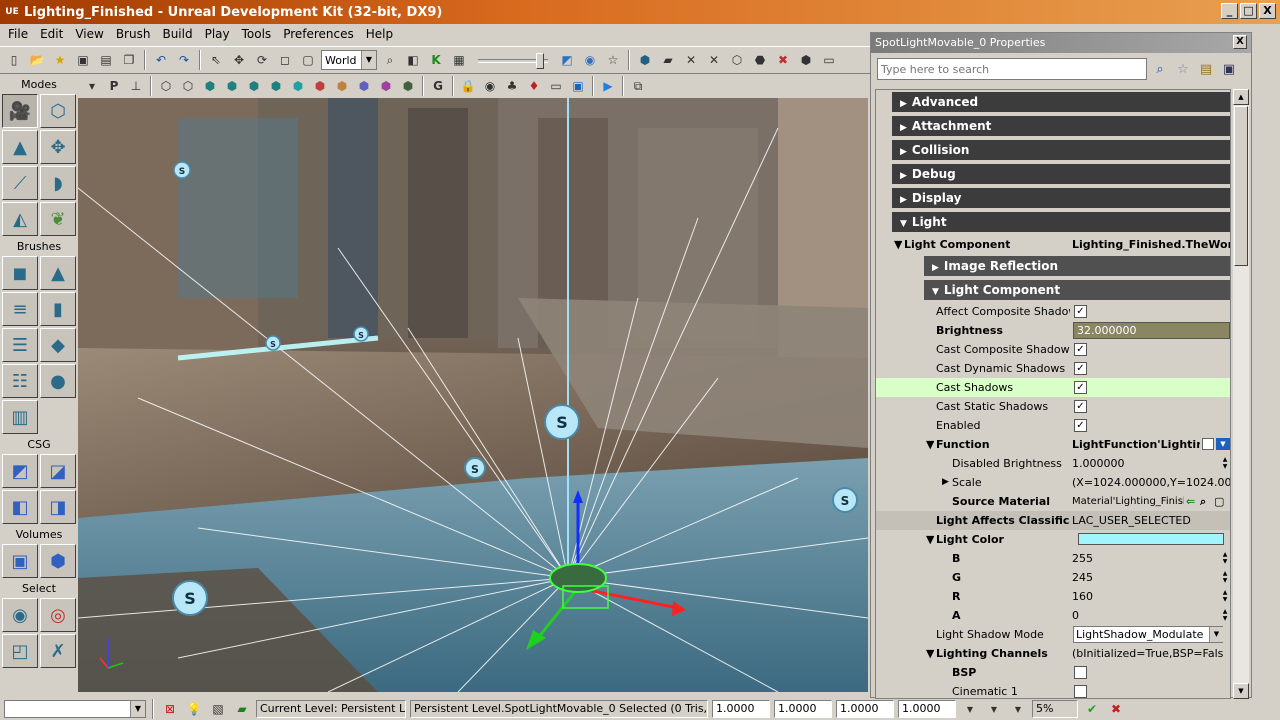 The width and height of the screenshot is (1280, 720). Describe the element at coordinates (737, 60) in the screenshot. I see `tool-a-icon: ⬡` at that location.